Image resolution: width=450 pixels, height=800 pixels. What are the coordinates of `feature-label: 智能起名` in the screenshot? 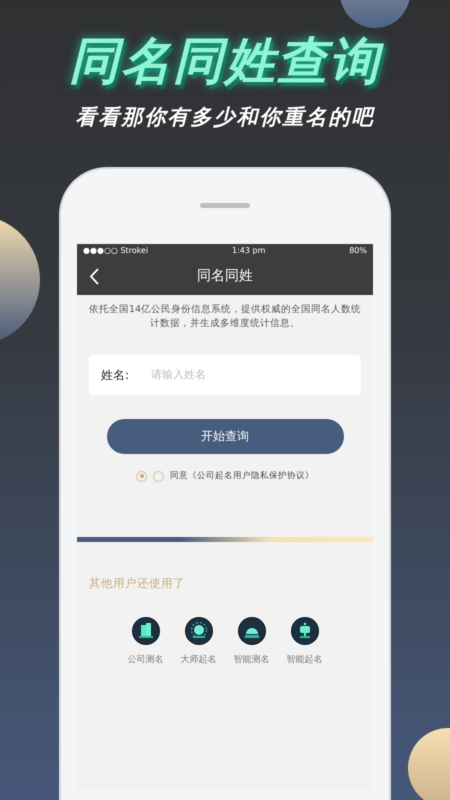 It's located at (304, 660).